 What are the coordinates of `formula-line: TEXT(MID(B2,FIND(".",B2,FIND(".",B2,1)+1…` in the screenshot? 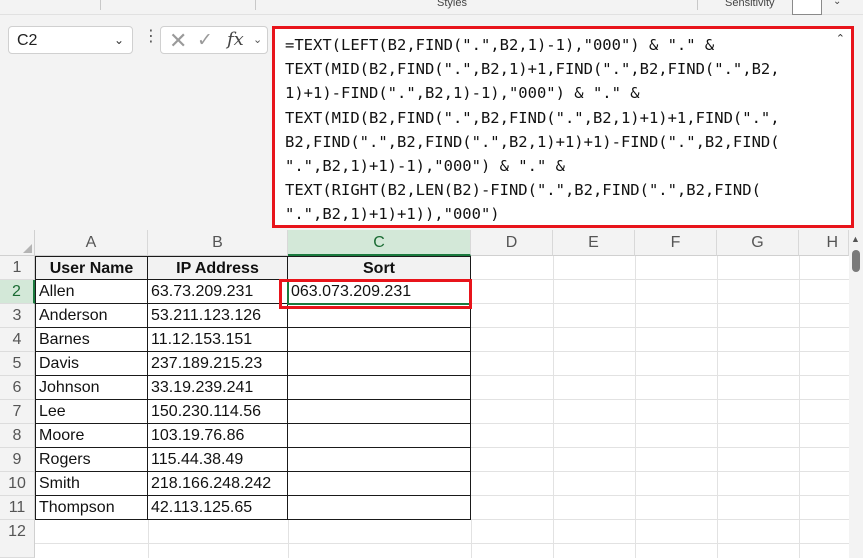 It's located at (532, 118).